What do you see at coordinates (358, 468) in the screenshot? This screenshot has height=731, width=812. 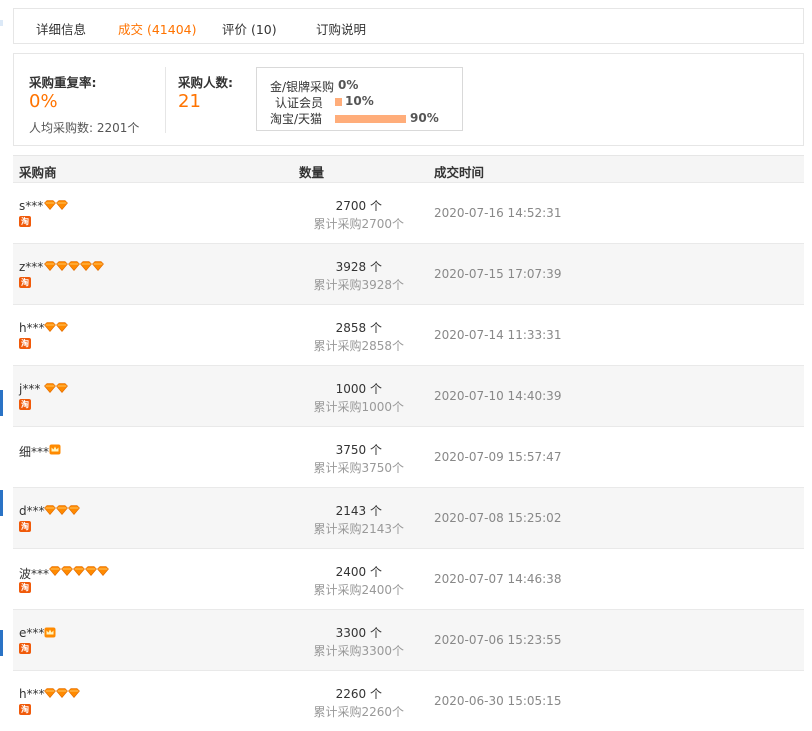 I see `cumulative-purchase: 累计采购3750个` at bounding box center [358, 468].